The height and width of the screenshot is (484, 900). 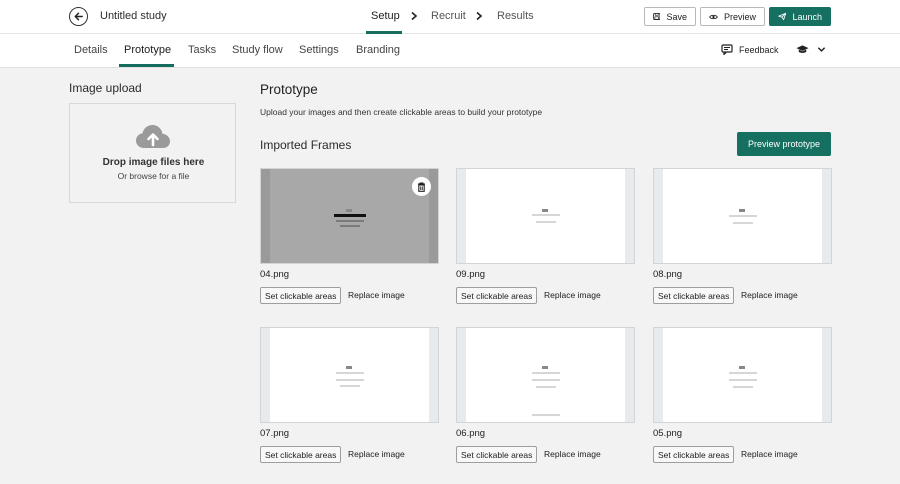 What do you see at coordinates (807, 16) in the screenshot?
I see `launch-label: Launch` at bounding box center [807, 16].